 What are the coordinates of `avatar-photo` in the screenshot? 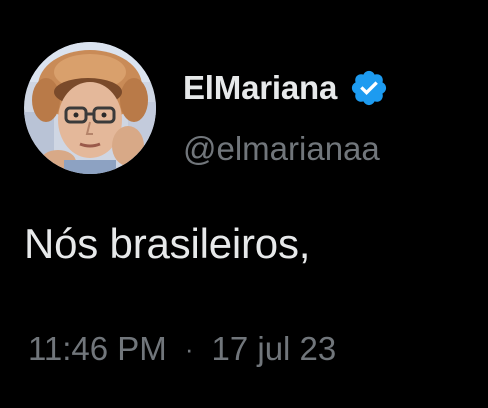 It's located at (90, 108).